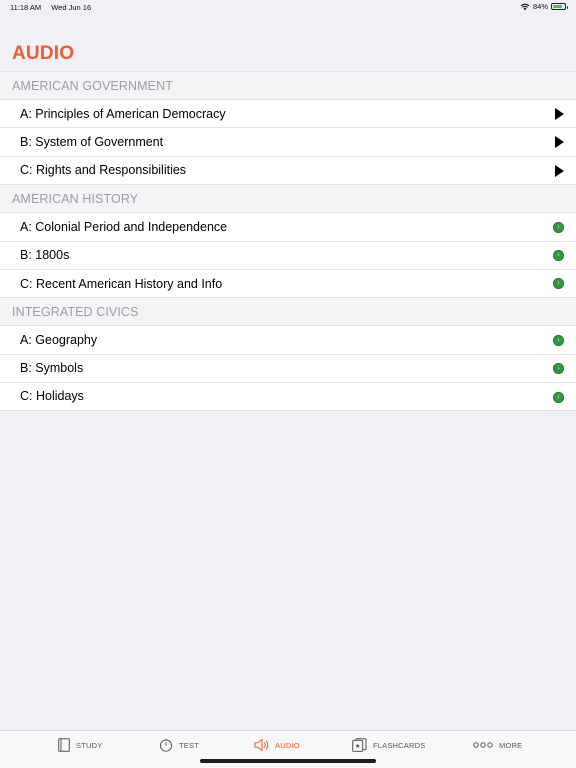 This screenshot has width=576, height=768. Describe the element at coordinates (483, 745) in the screenshot. I see `more-icon` at that location.